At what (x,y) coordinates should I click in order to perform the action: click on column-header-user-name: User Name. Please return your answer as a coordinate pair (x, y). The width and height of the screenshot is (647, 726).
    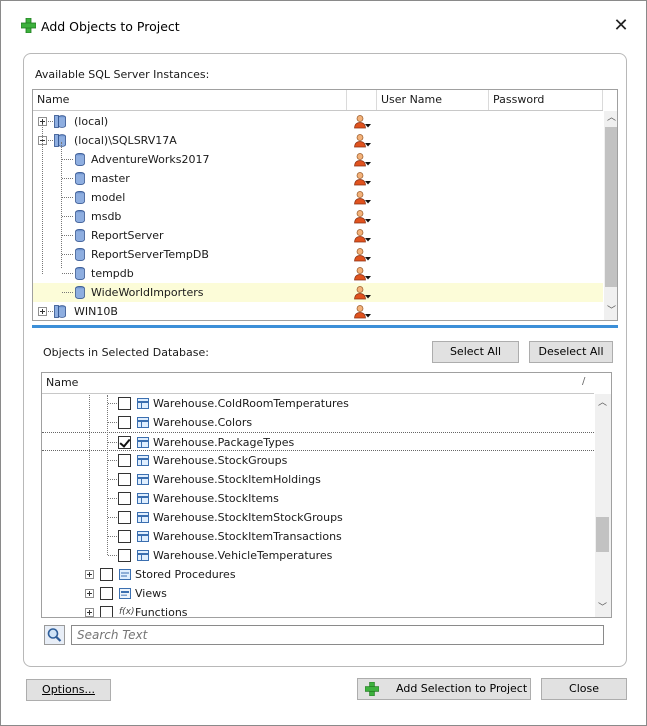
    Looking at the image, I should click on (433, 100).